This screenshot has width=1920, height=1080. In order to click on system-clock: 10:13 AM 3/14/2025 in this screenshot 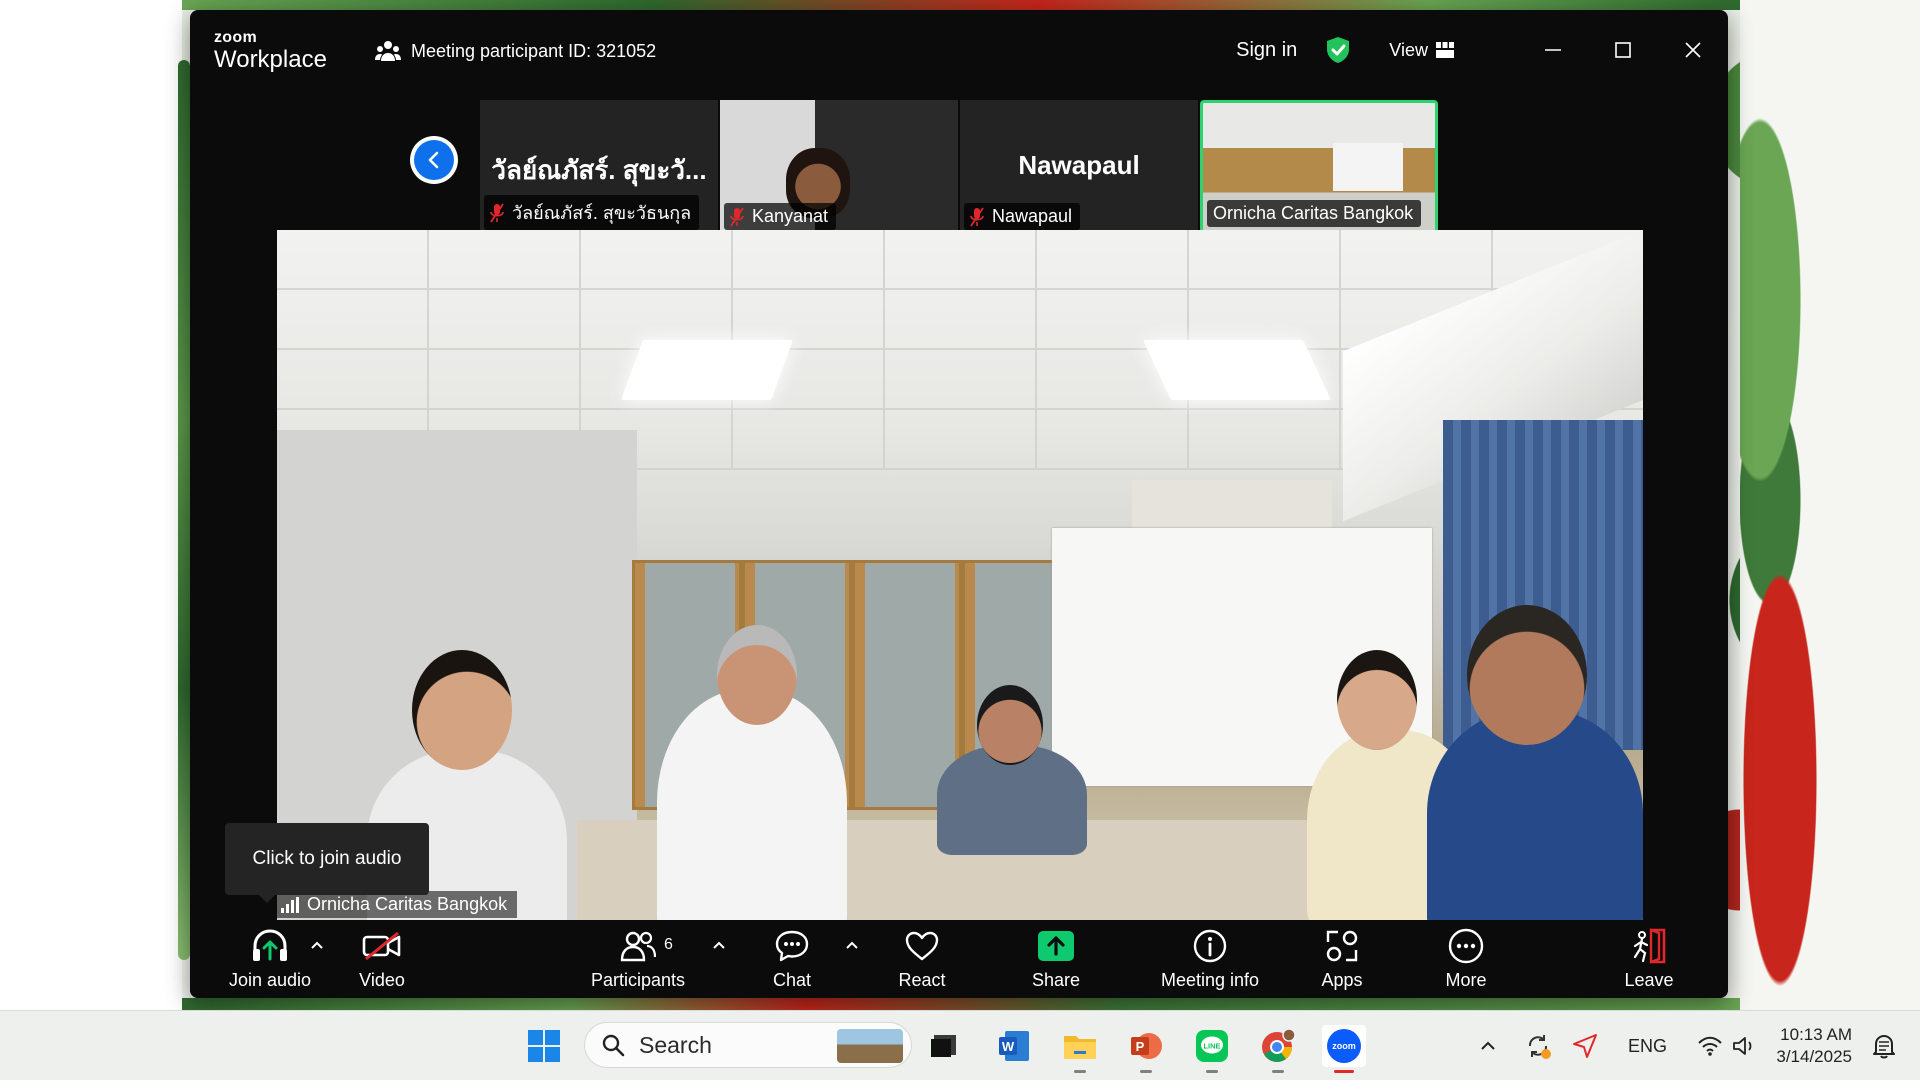, I will do `click(1814, 1046)`.